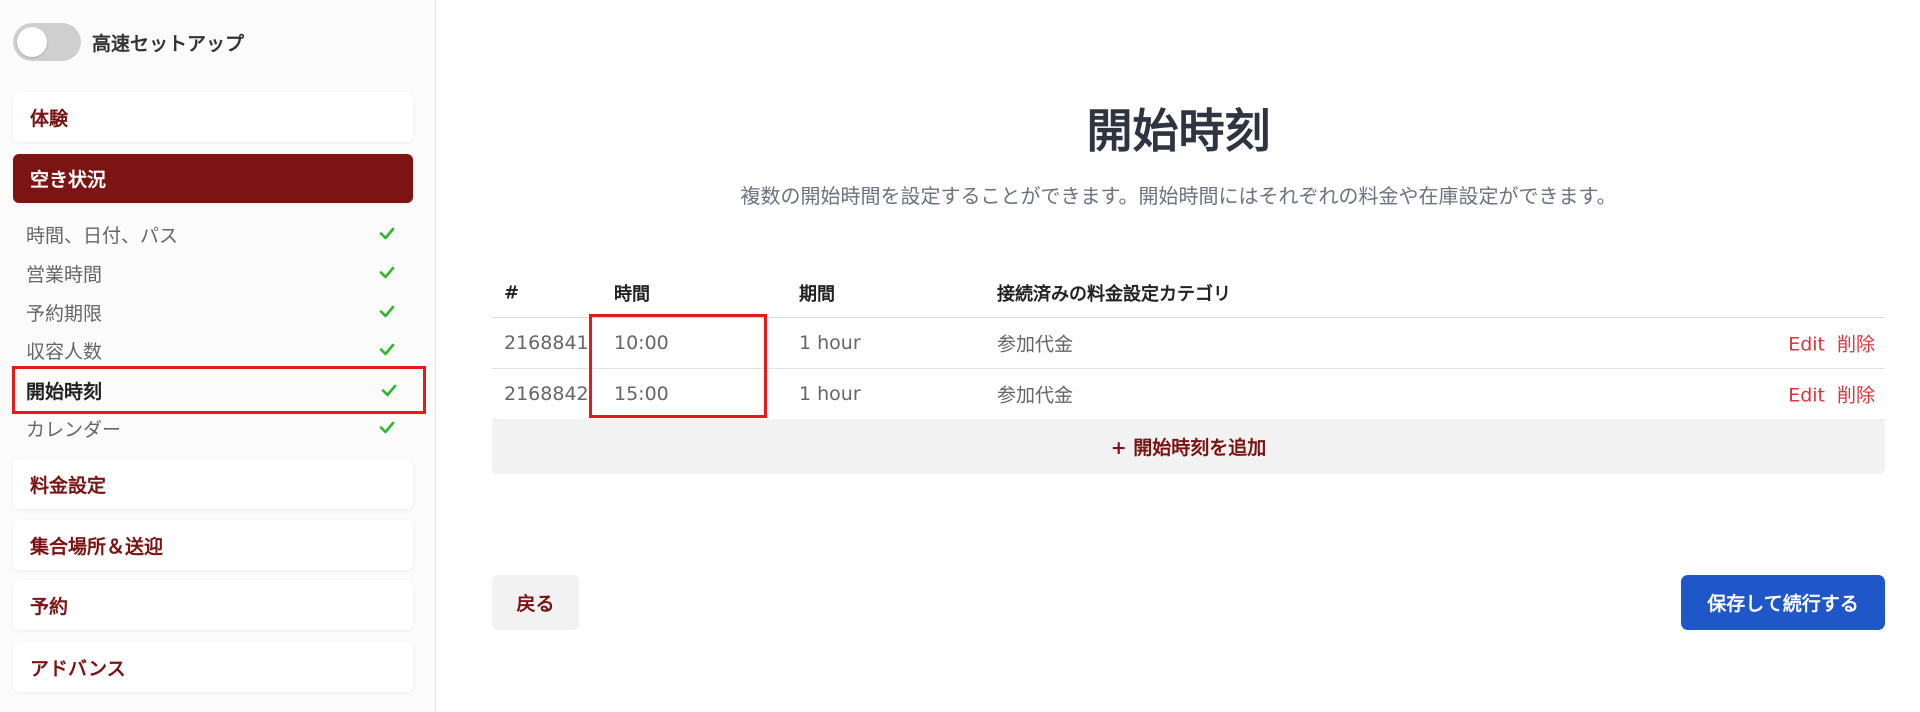 This screenshot has width=1920, height=712. Describe the element at coordinates (213, 273) in the screenshot. I see `sidebar-item-business-hours: 営業時間` at that location.